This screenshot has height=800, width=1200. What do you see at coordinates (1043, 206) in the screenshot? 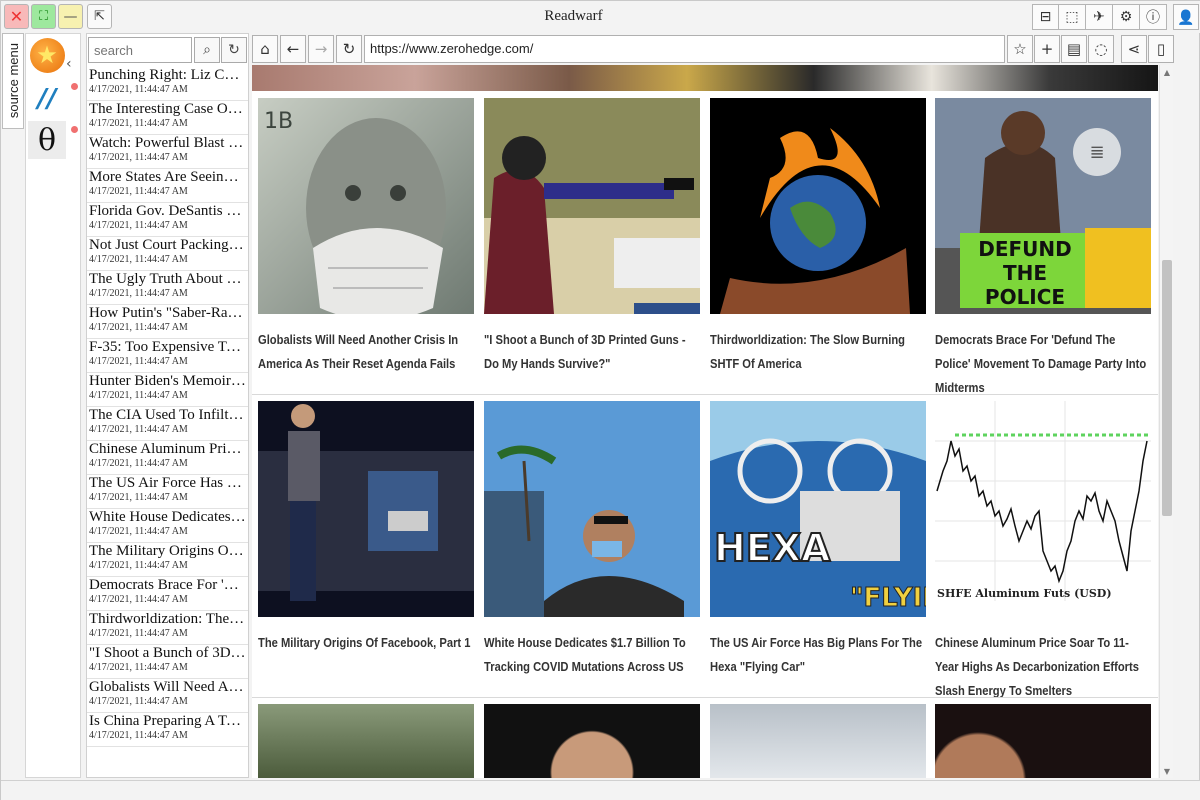
I see `article-thumbnail: DEFUND THE POLICE ≣` at bounding box center [1043, 206].